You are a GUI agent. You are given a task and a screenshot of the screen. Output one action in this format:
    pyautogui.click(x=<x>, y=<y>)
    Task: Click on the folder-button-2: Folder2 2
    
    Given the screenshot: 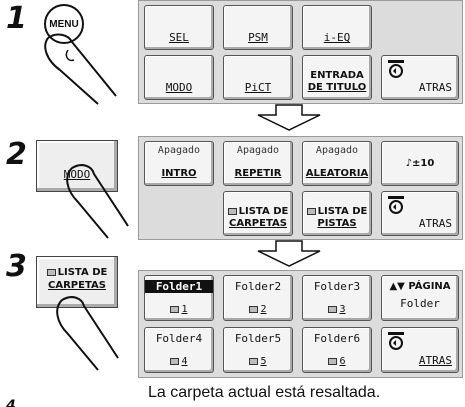 What is the action you would take?
    pyautogui.click(x=258, y=298)
    